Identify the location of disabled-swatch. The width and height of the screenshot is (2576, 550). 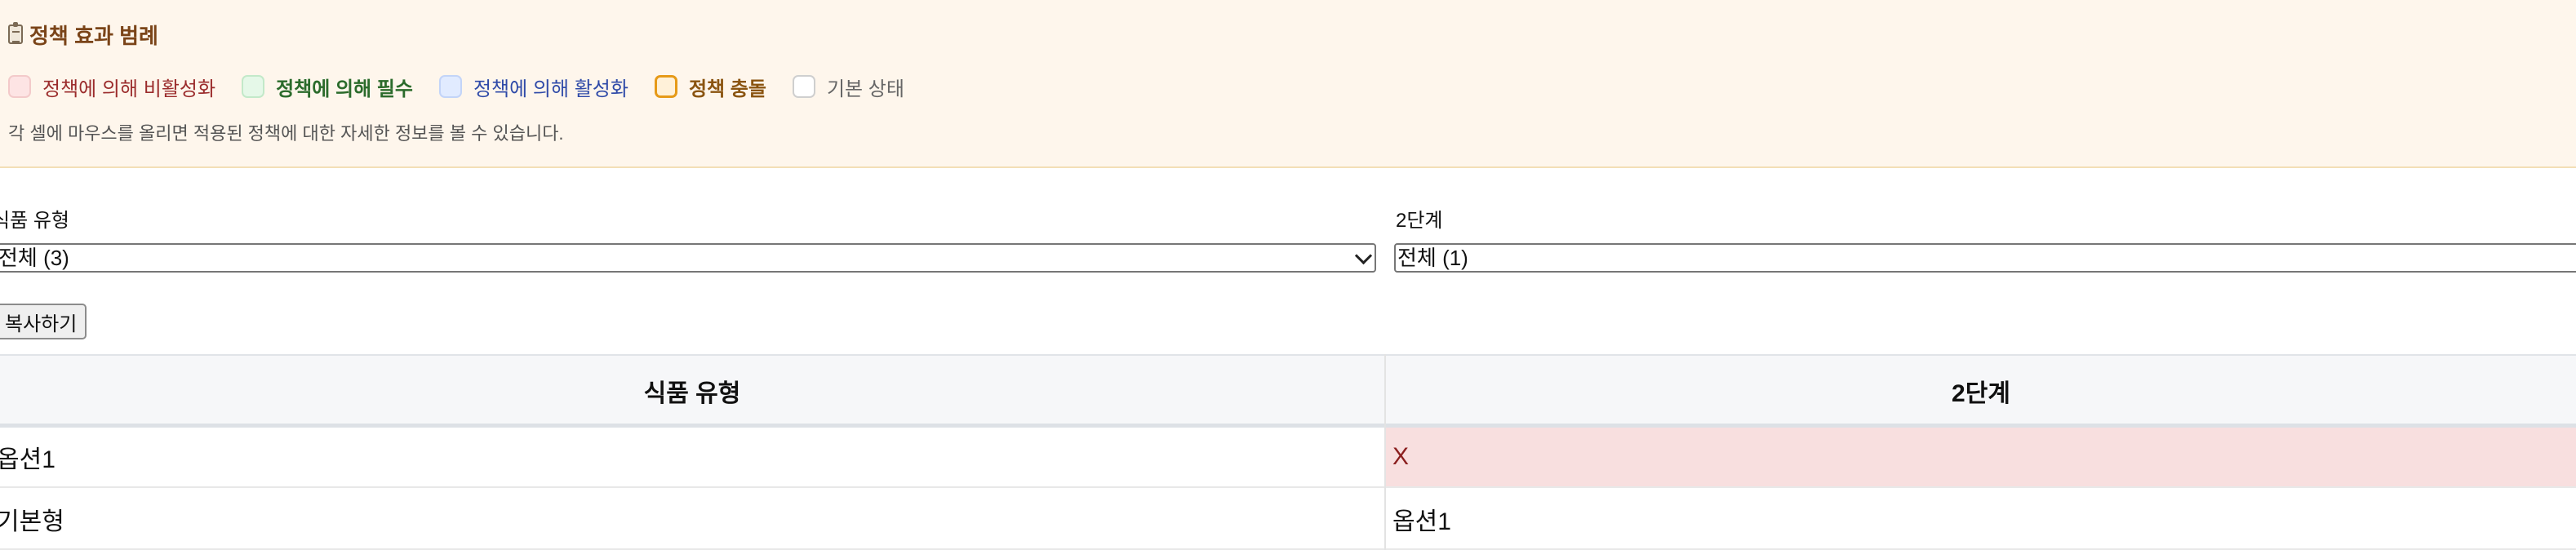
(19, 86).